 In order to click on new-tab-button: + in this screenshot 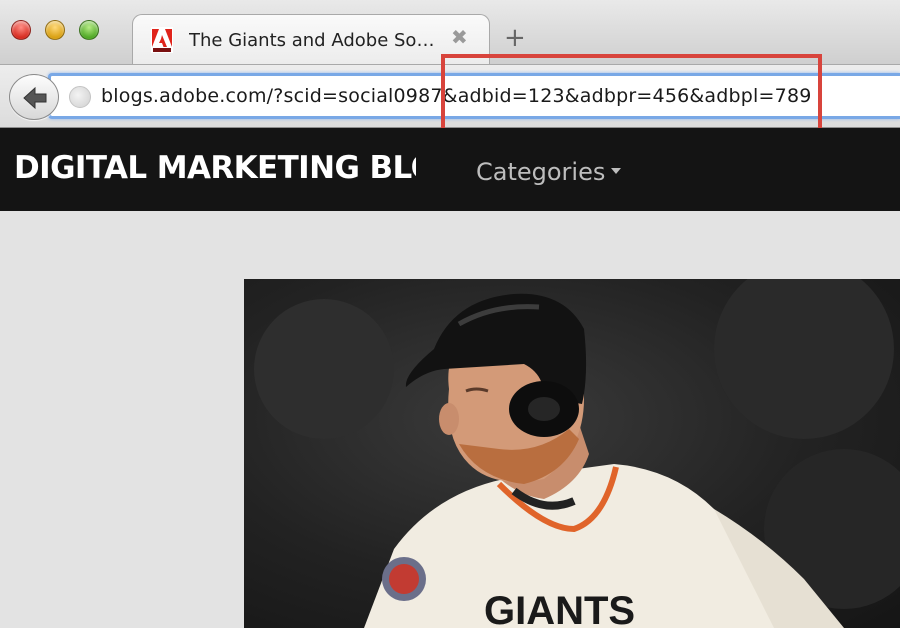, I will do `click(515, 38)`.